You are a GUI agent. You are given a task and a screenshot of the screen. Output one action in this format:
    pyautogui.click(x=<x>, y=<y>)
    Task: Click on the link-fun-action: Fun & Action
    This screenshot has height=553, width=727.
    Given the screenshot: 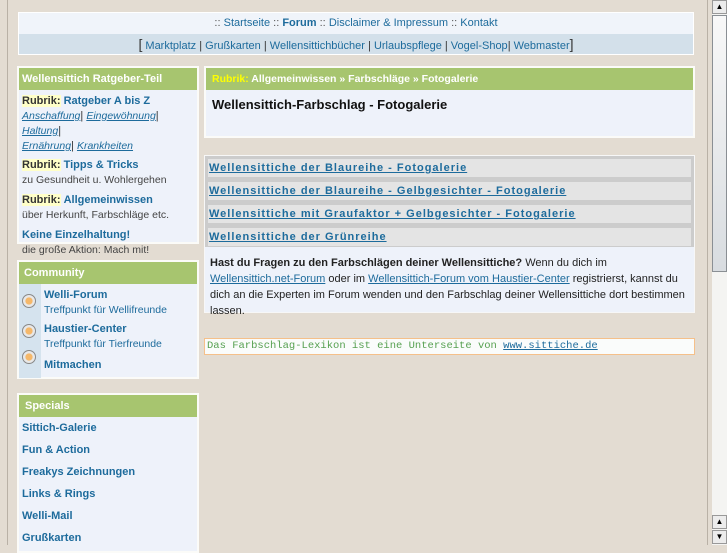 What is the action you would take?
    pyautogui.click(x=56, y=450)
    